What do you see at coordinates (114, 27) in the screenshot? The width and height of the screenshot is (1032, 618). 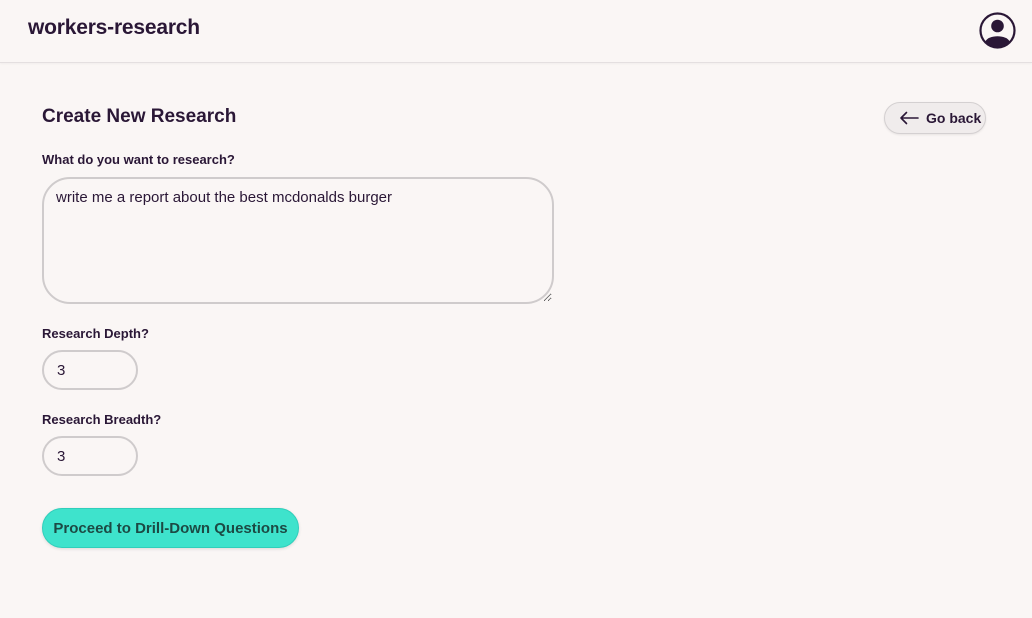 I see `app-title: workers-research` at bounding box center [114, 27].